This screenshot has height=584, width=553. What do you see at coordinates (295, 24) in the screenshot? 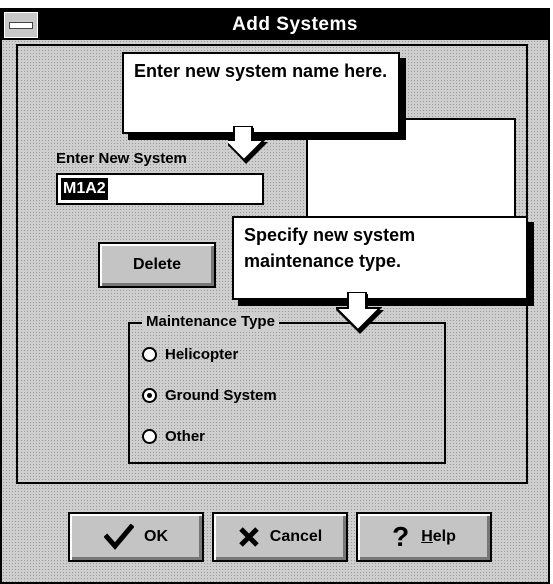
I see `window-title: Add Systems` at bounding box center [295, 24].